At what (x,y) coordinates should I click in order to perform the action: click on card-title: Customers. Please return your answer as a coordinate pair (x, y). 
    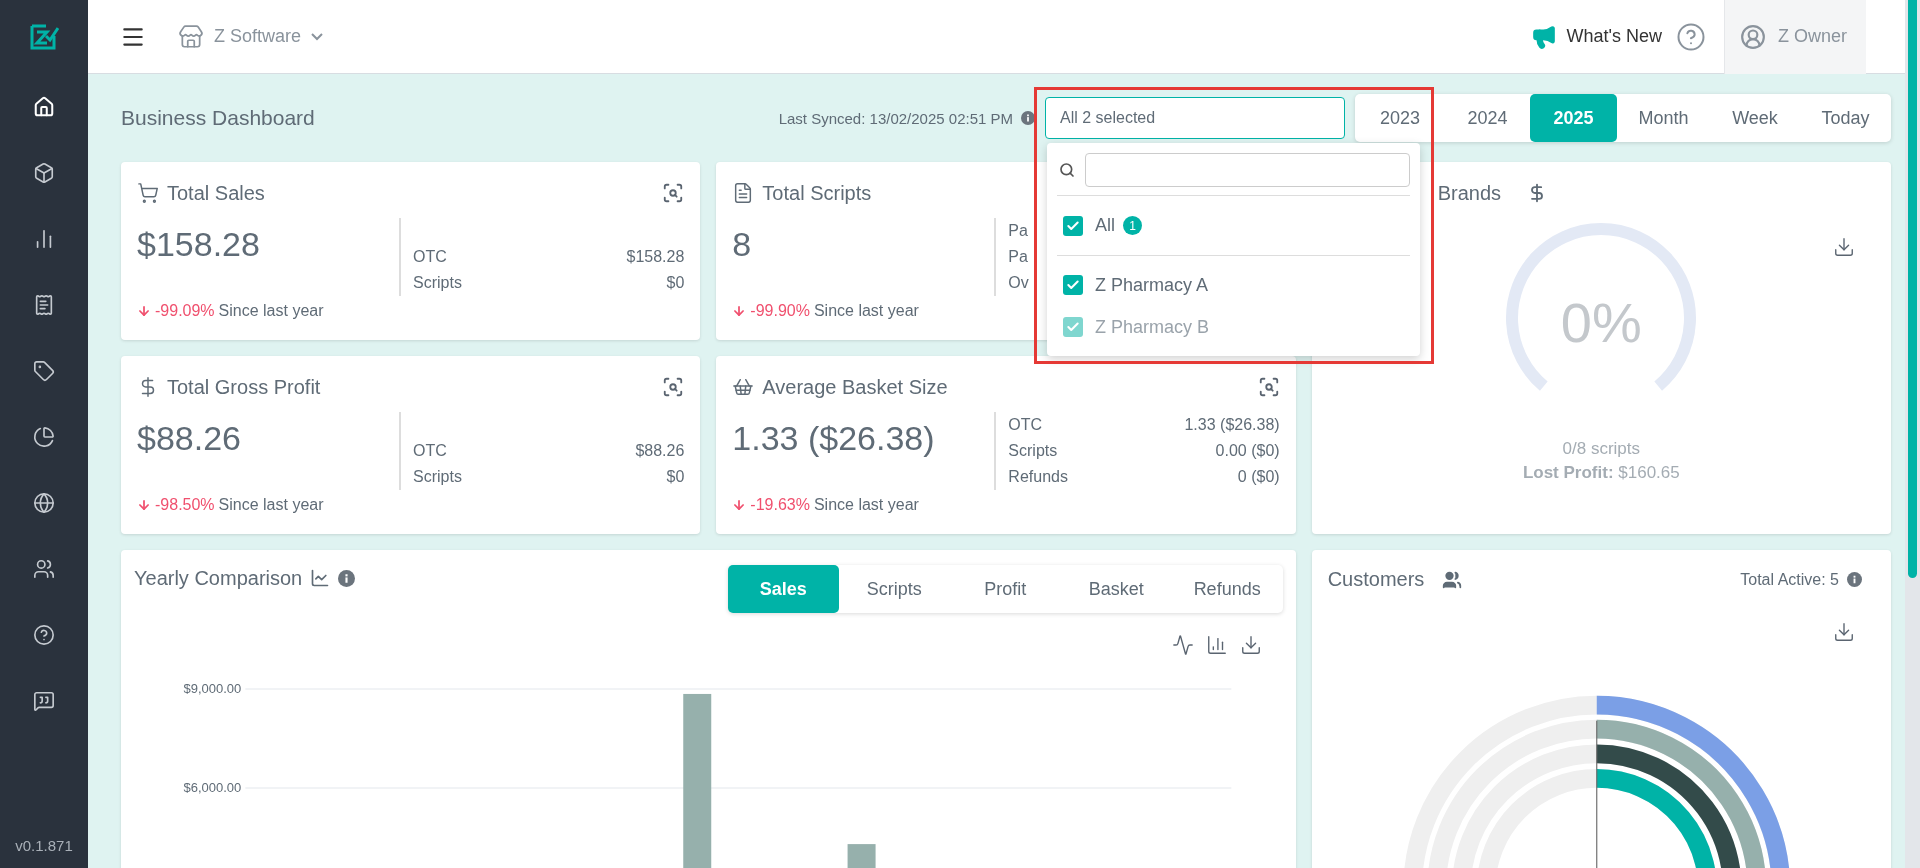
    Looking at the image, I should click on (1376, 579).